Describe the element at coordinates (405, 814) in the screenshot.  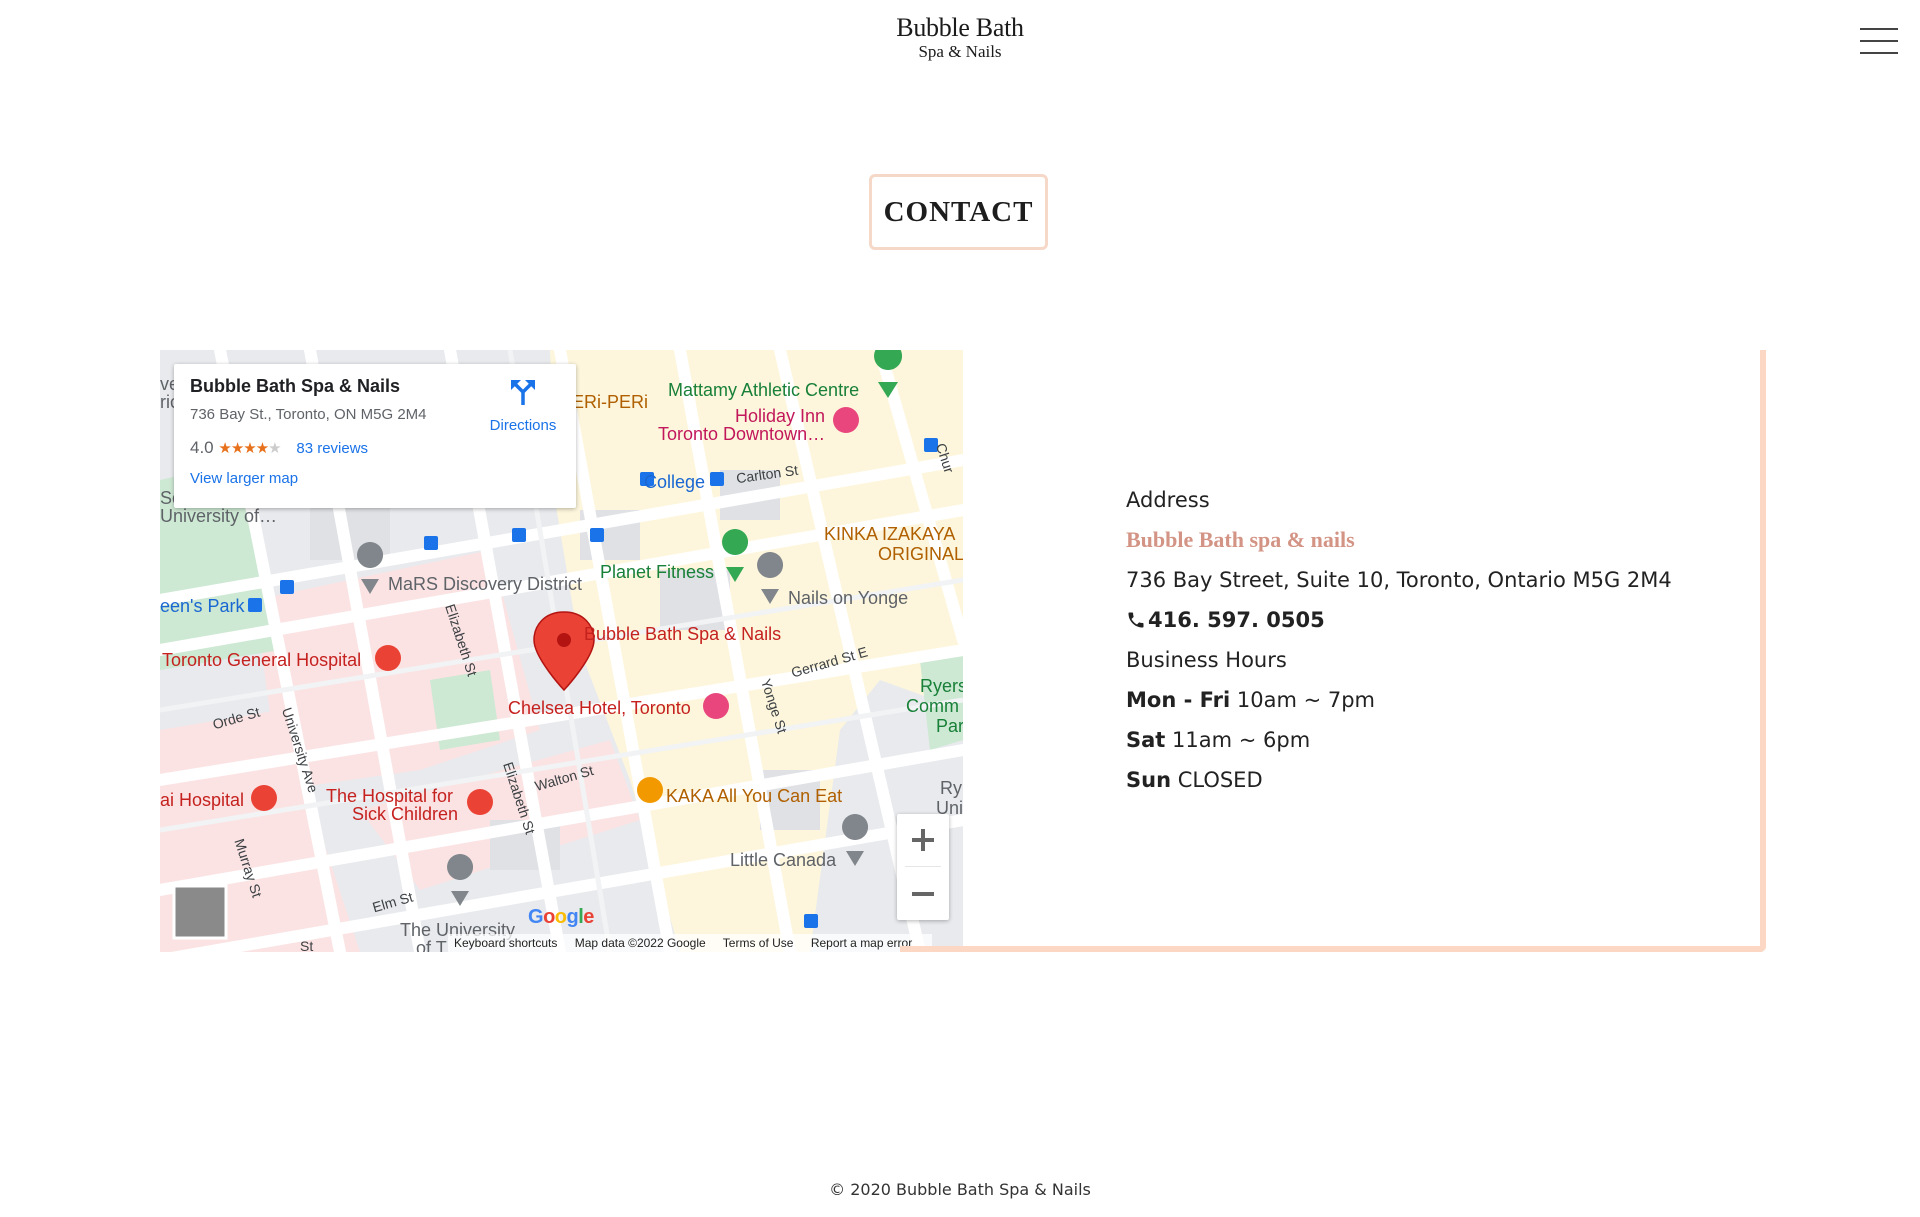
I see `map-label-sick-kids-2: Sick Children` at that location.